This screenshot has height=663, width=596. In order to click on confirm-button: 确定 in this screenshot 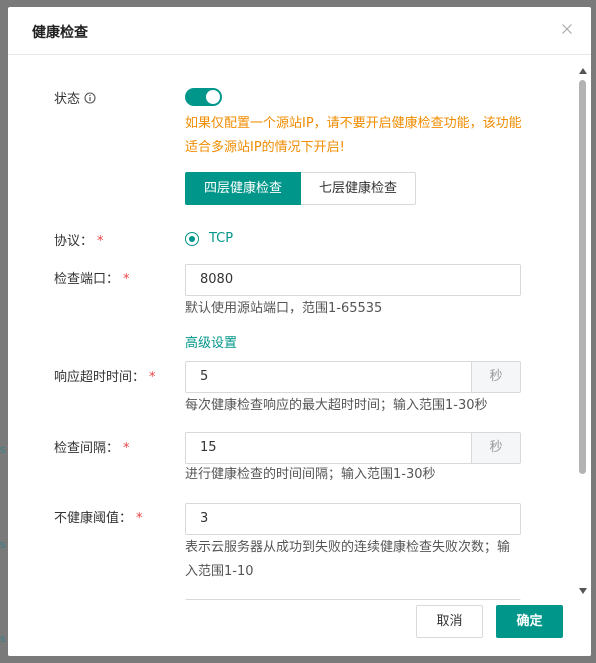, I will do `click(529, 621)`.